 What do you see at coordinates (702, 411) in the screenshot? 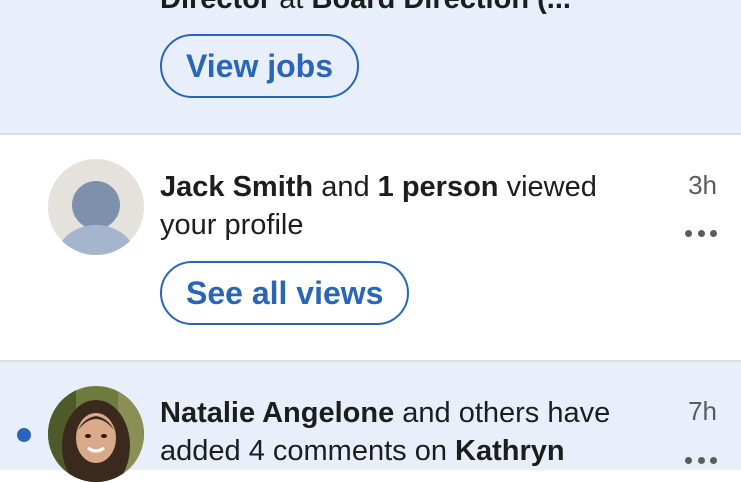
I see `timestamp: 7h` at bounding box center [702, 411].